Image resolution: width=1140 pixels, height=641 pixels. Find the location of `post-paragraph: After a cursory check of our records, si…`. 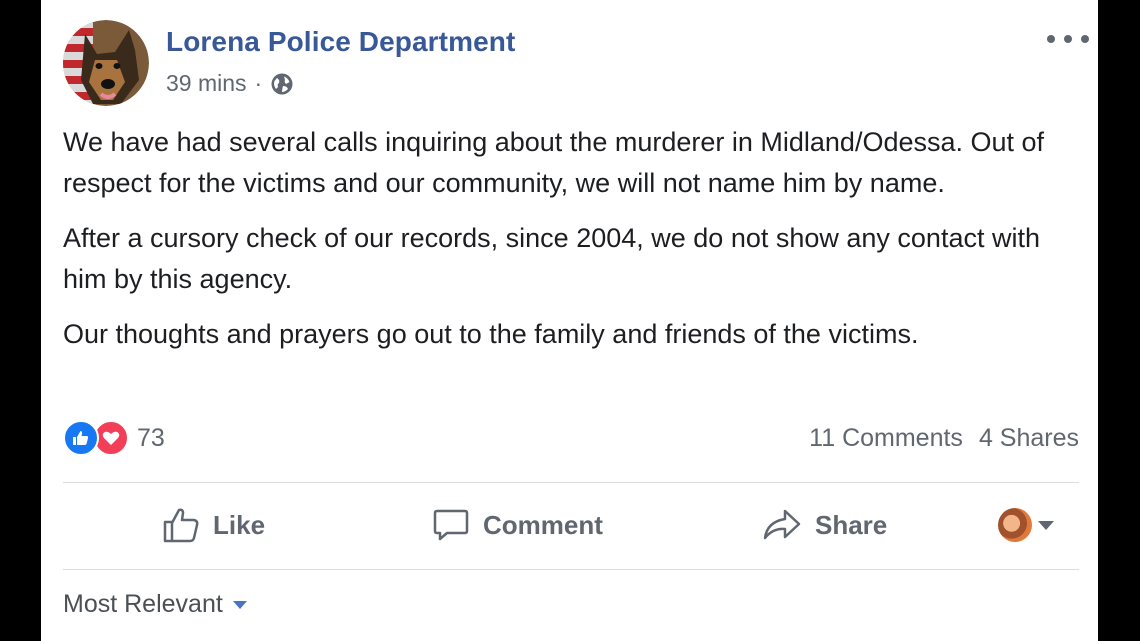

post-paragraph: After a cursory check of our records, si… is located at coordinates (551, 258).